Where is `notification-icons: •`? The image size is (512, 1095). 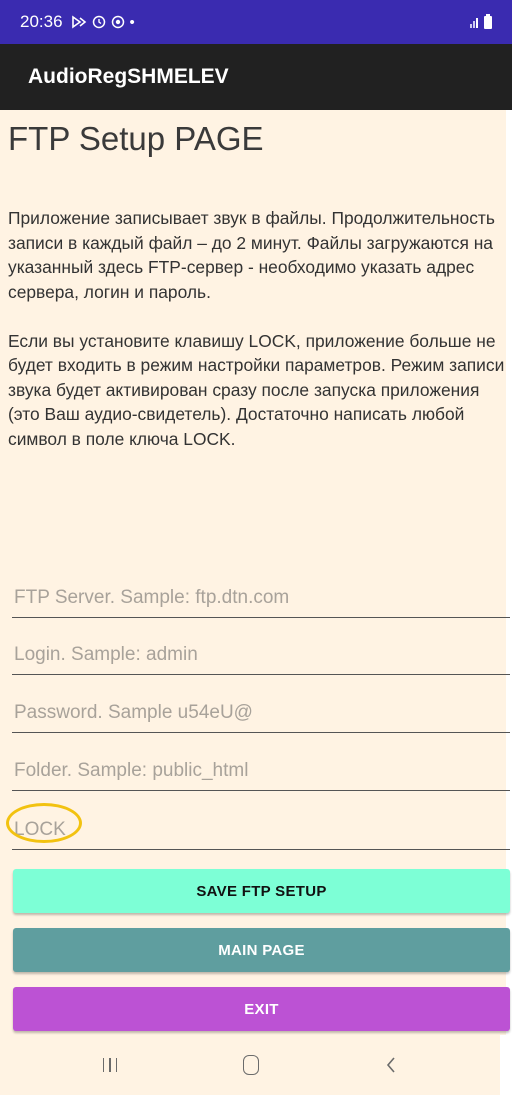
notification-icons: • is located at coordinates (103, 22).